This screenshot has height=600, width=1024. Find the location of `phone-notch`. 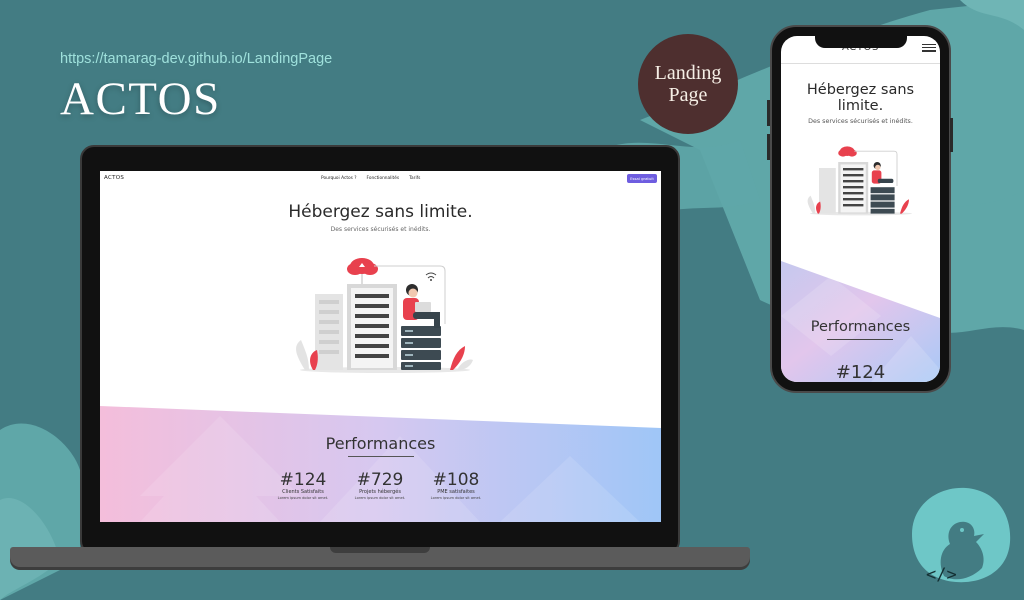

phone-notch is located at coordinates (861, 42).